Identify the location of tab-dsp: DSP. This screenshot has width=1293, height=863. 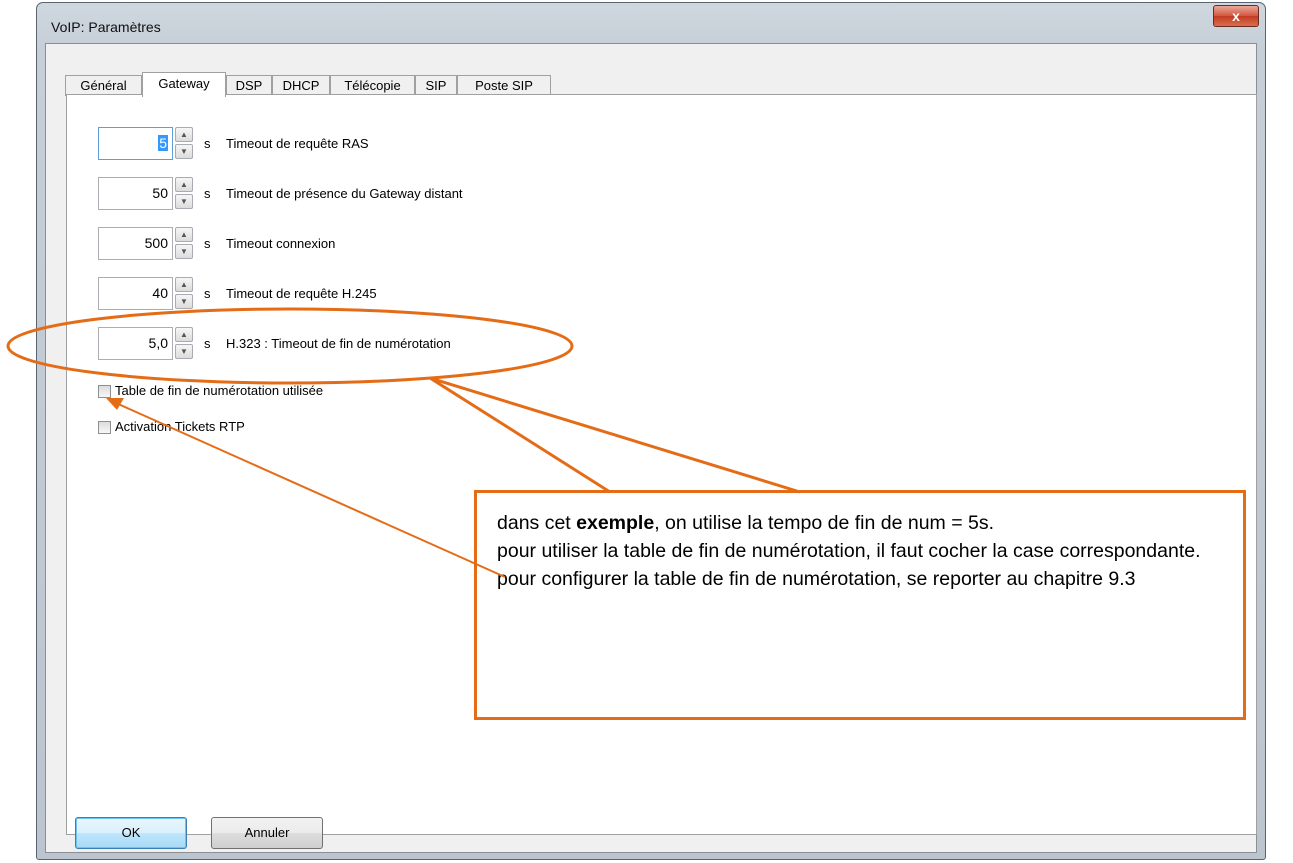
(249, 85).